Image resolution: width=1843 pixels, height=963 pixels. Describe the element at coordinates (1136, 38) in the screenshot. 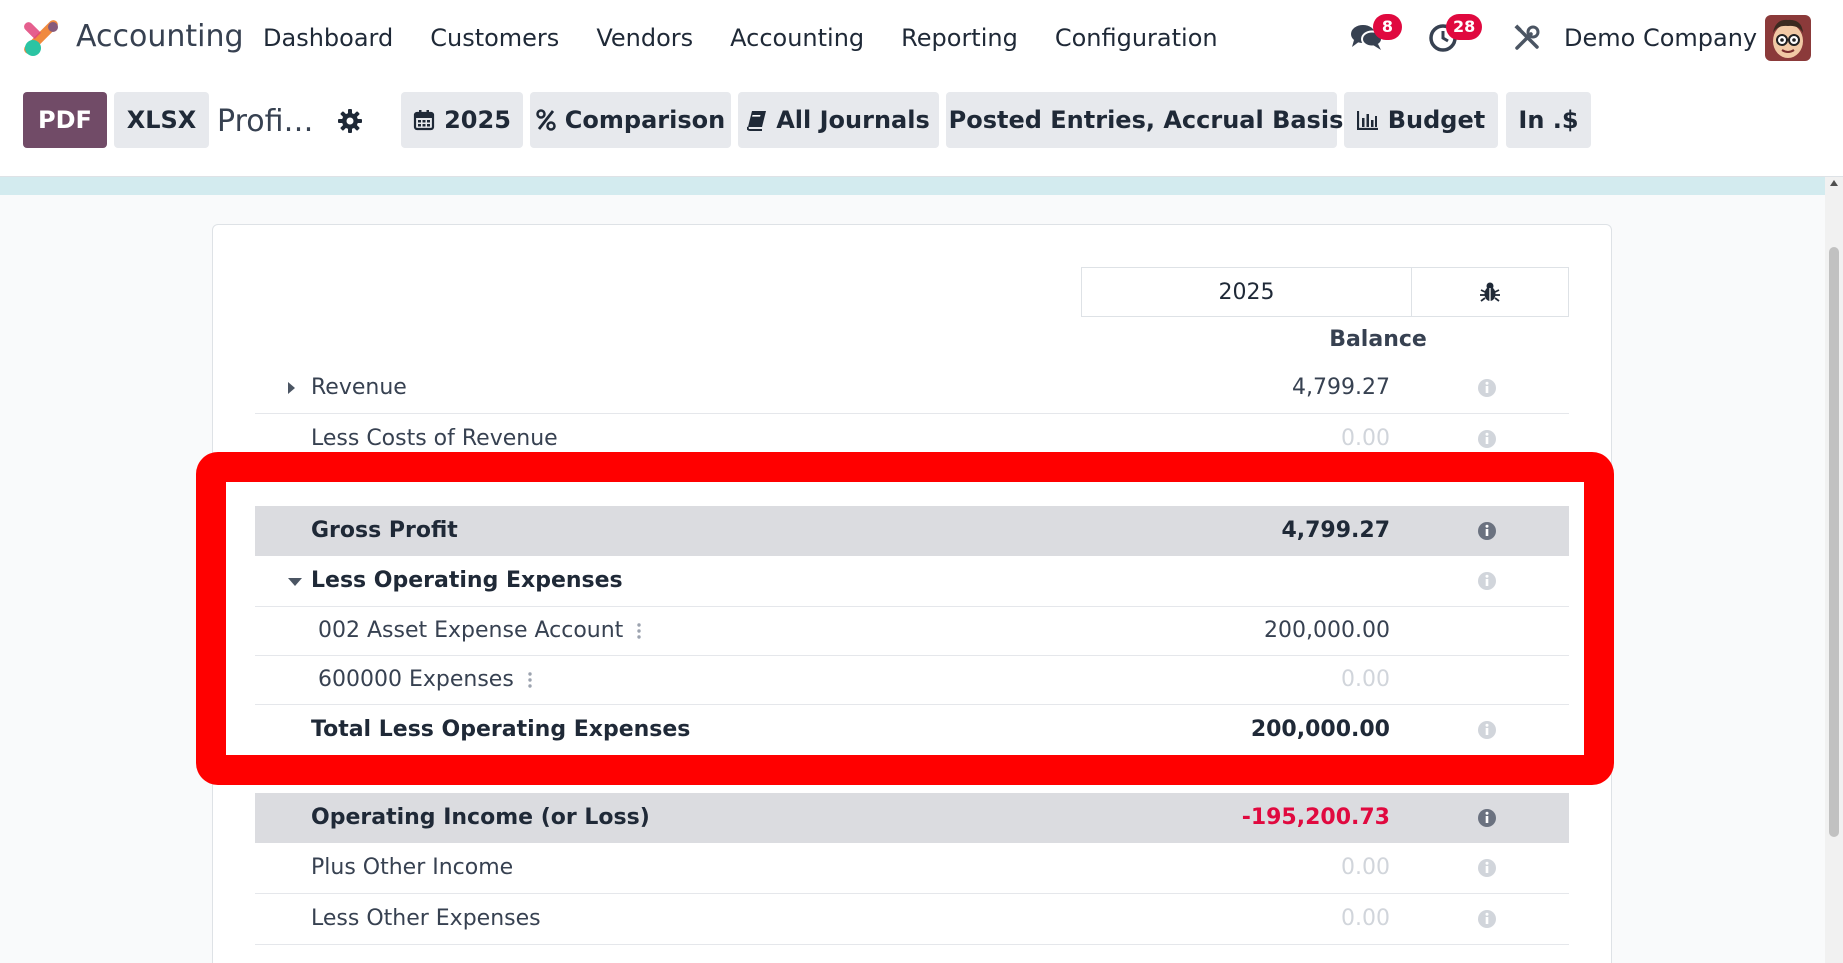

I see `menu-configuration: Configuration` at that location.